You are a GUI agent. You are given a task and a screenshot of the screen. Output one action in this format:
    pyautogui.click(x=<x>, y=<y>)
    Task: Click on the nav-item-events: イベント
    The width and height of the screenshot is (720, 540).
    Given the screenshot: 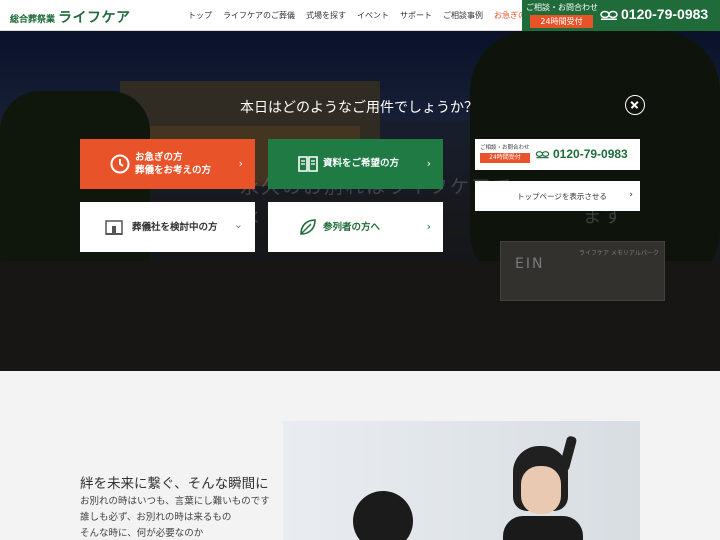 What is the action you would take?
    pyautogui.click(x=373, y=15)
    